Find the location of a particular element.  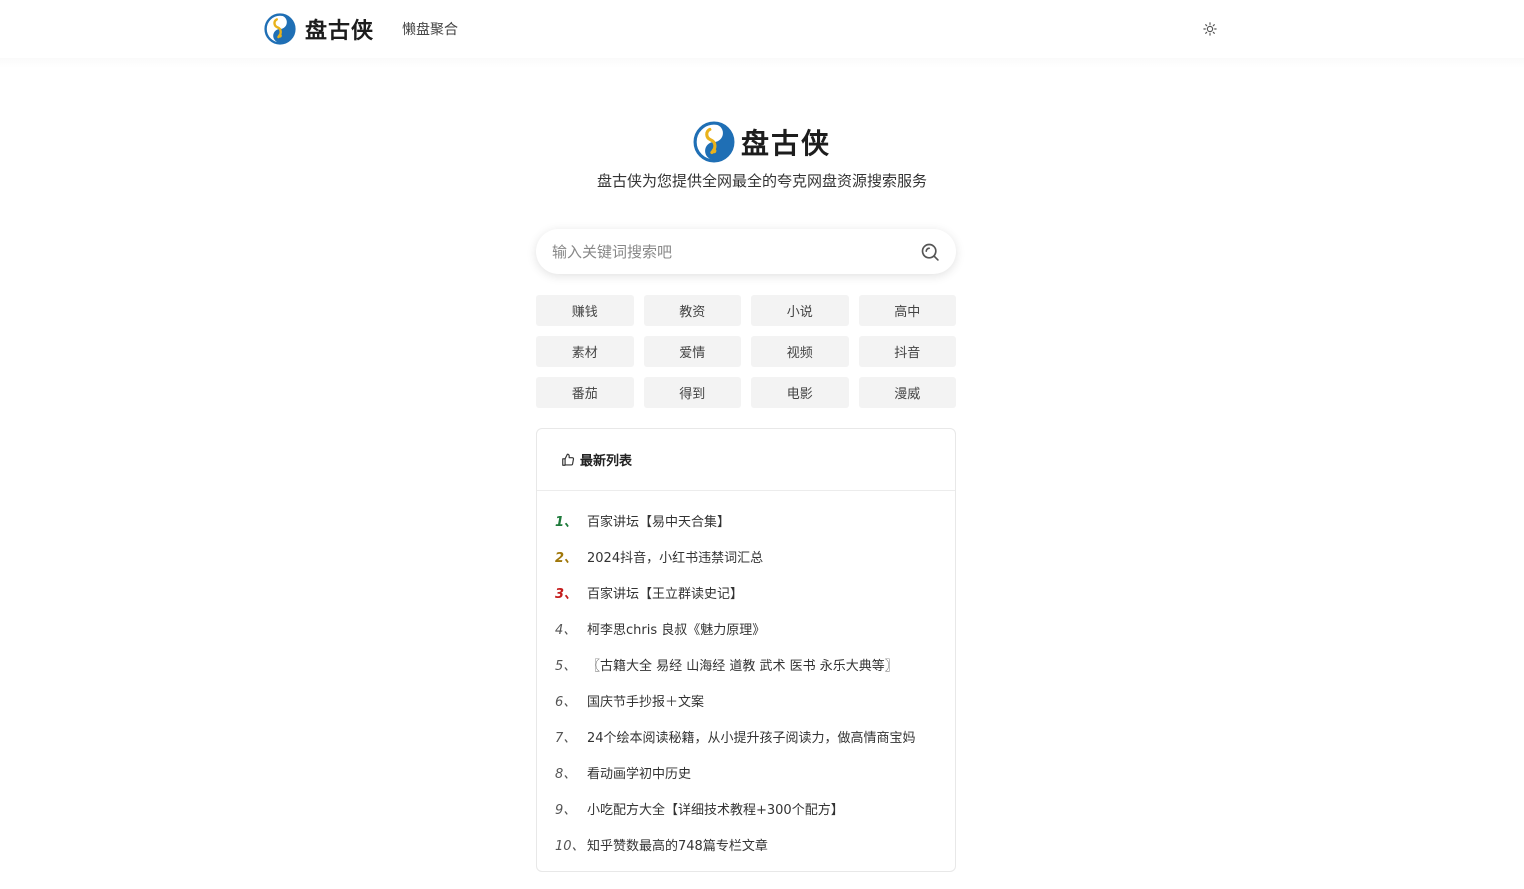

list-item: 10、 知乎赞数最高的748篇专栏文章 is located at coordinates (746, 844).